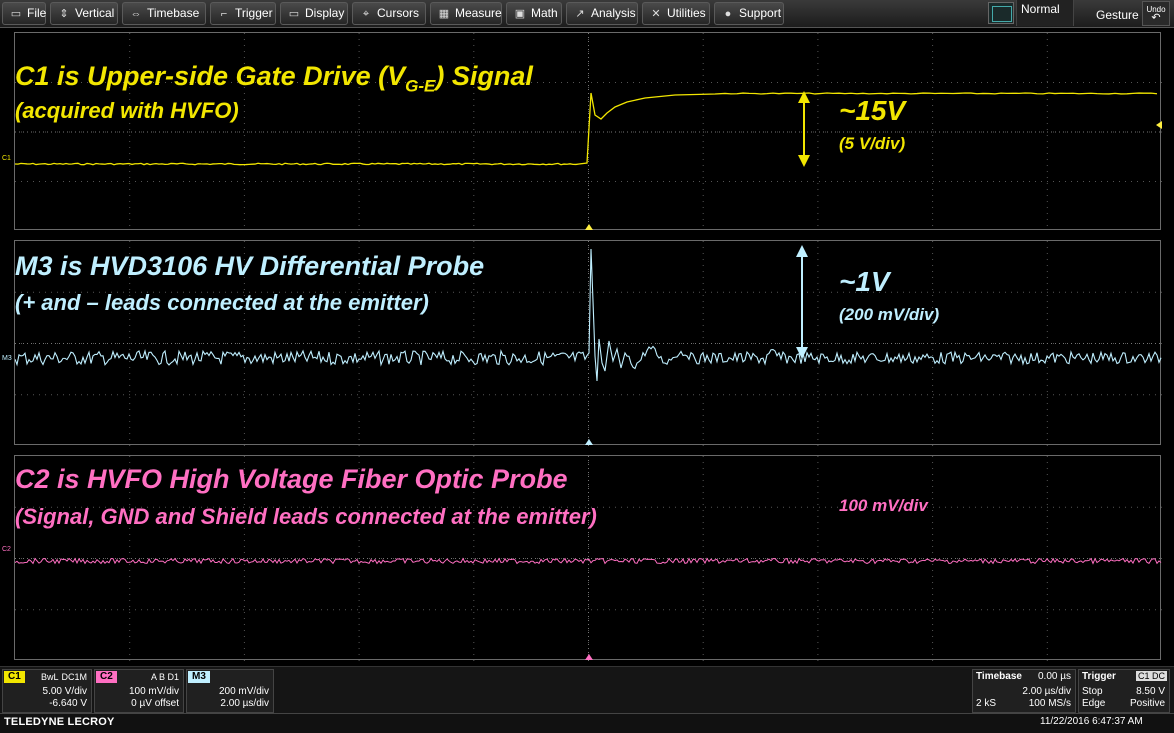  Describe the element at coordinates (106, 677) in the screenshot. I see `c2-tag: C2` at that location.